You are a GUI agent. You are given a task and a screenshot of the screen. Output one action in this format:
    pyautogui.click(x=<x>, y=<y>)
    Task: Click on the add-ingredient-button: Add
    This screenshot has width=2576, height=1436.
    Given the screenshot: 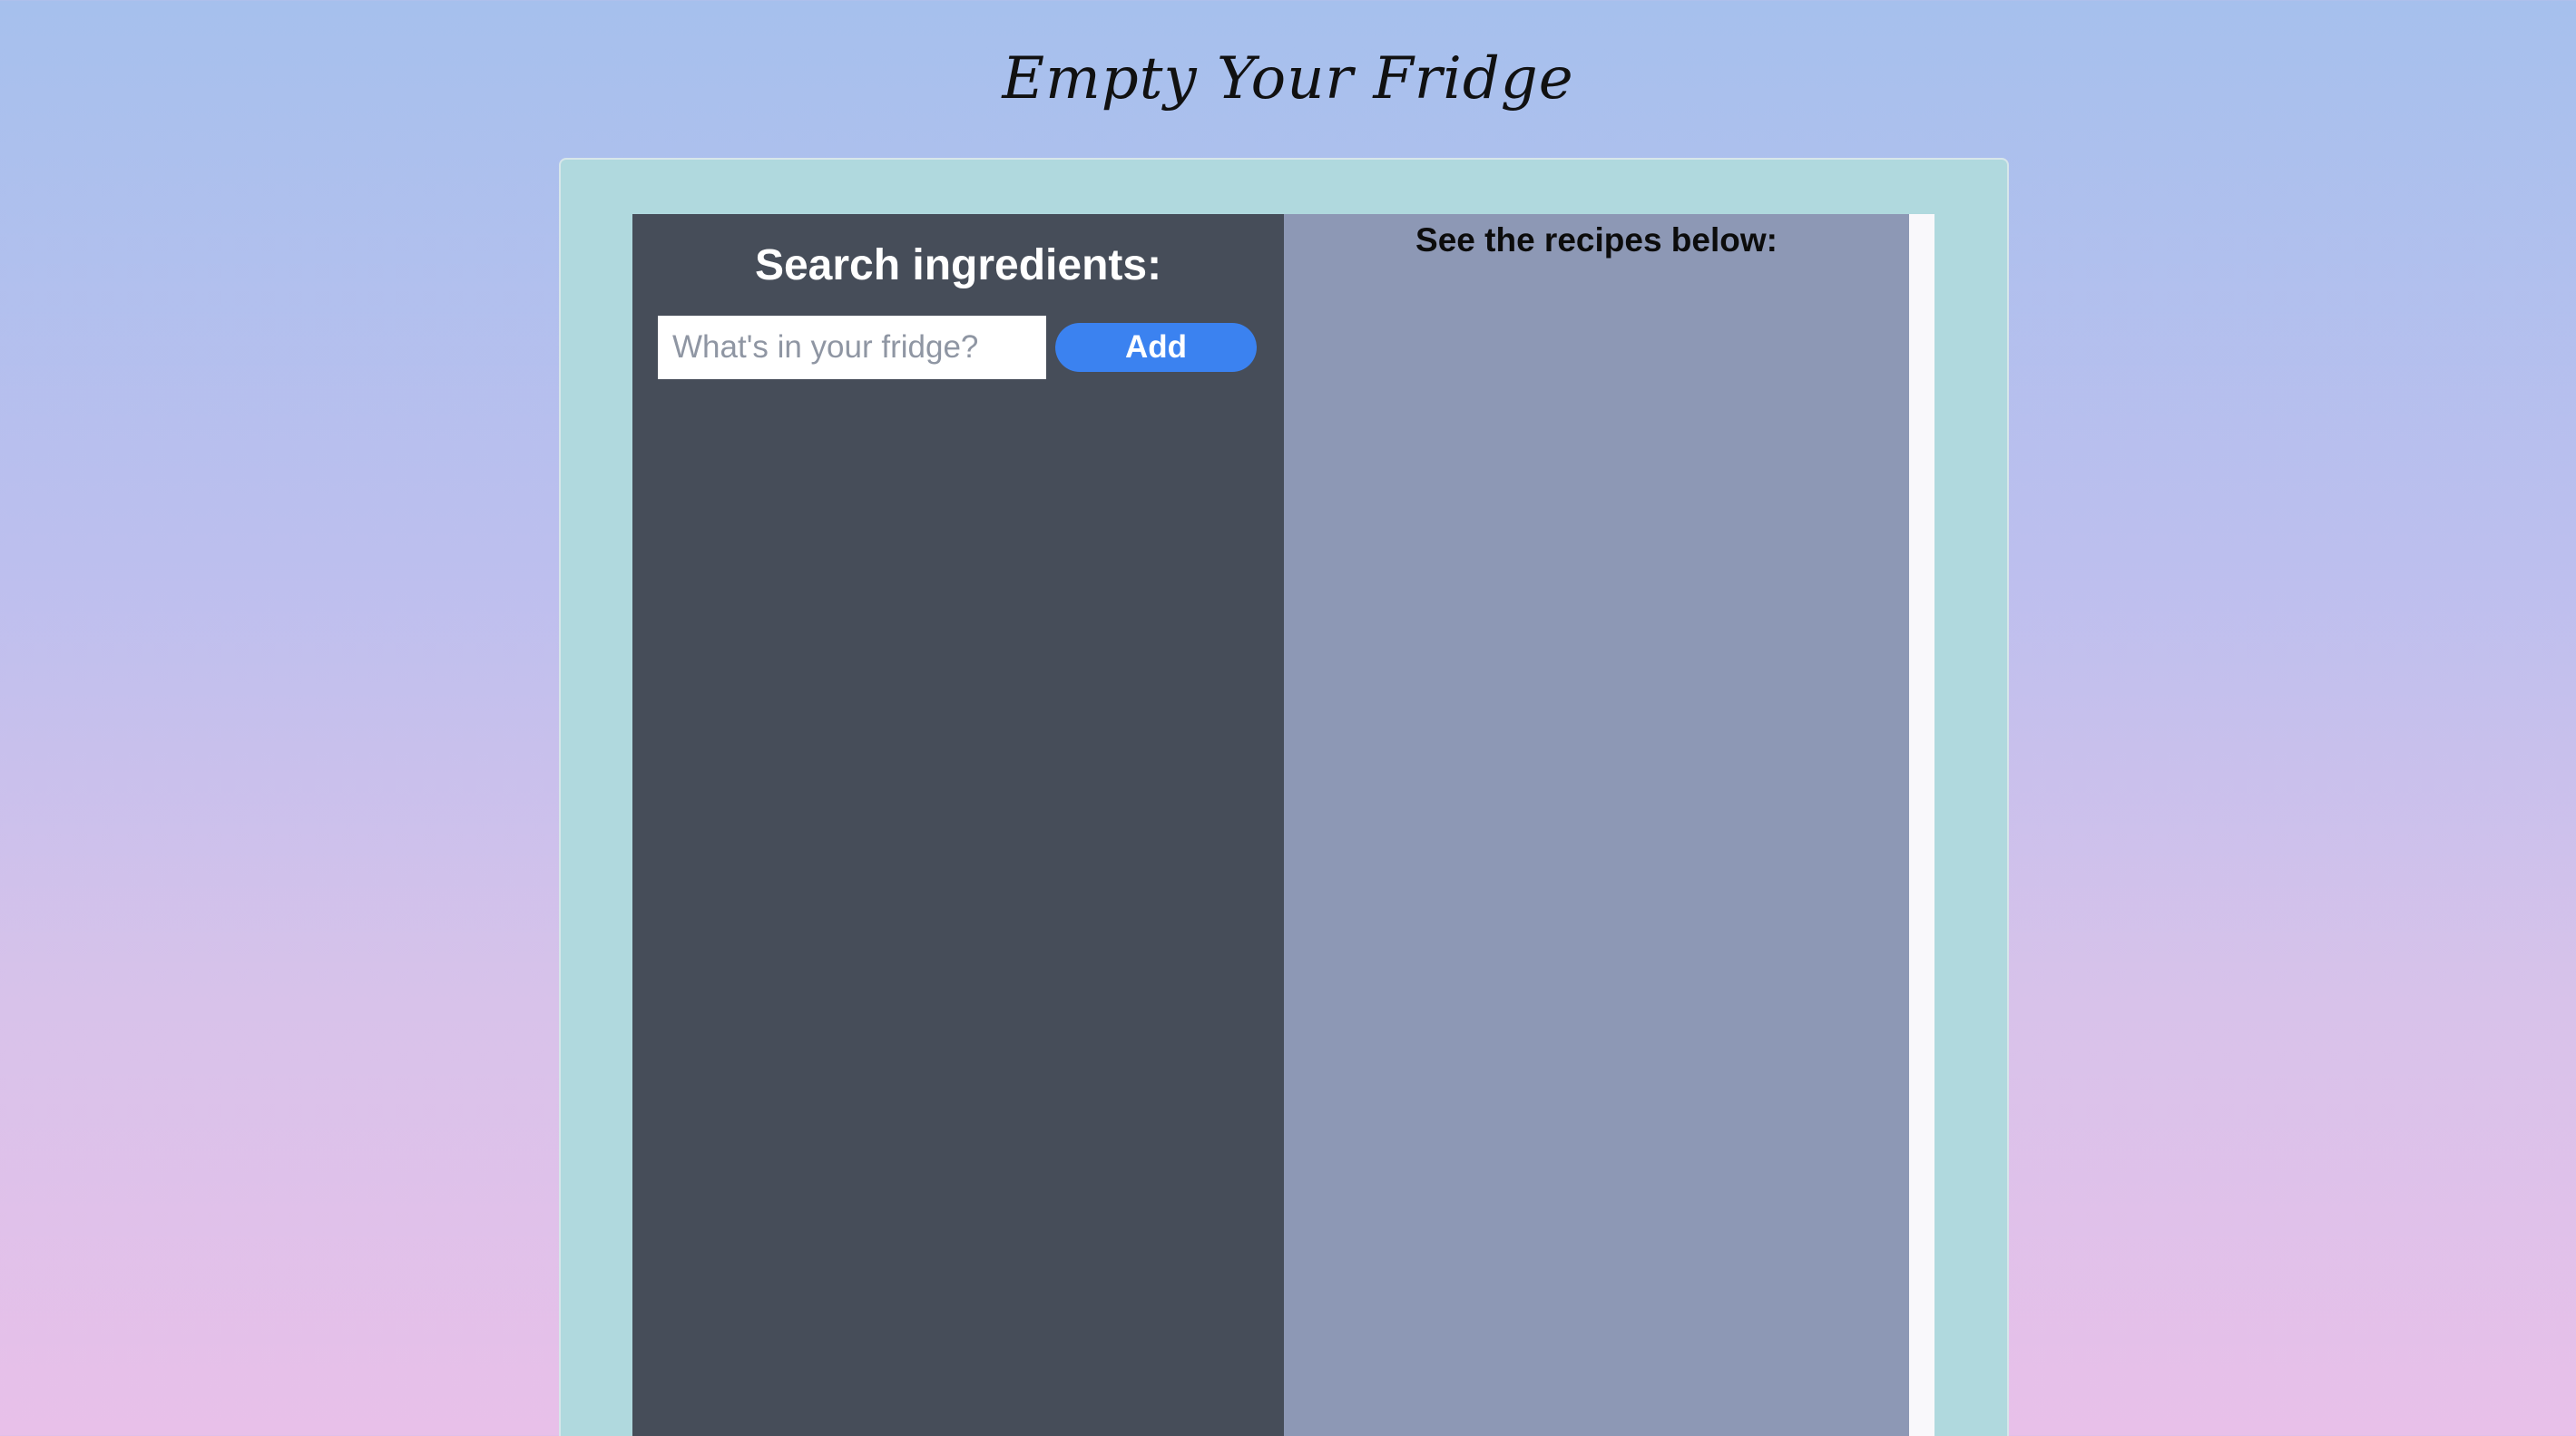 What is the action you would take?
    pyautogui.click(x=1156, y=347)
    